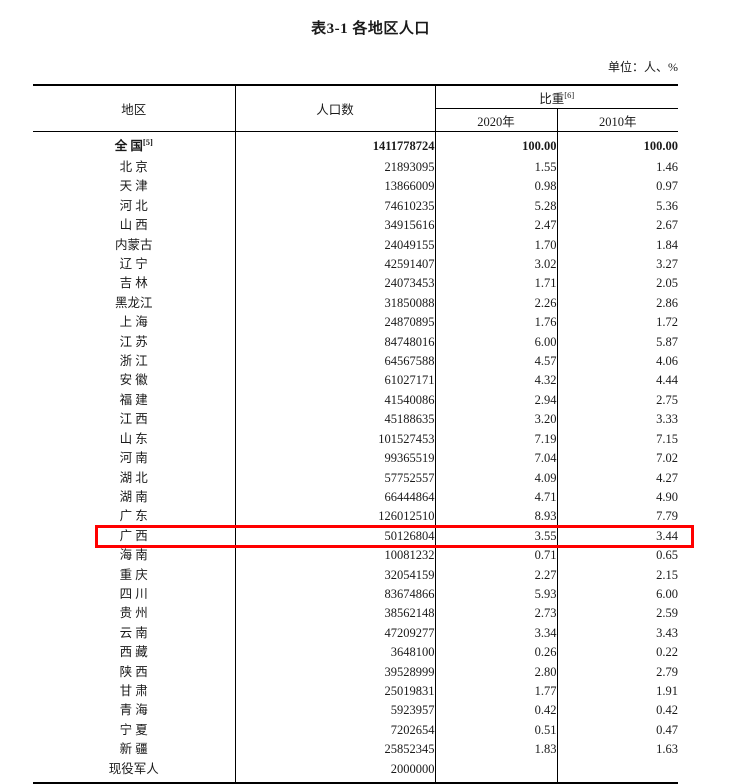 Image resolution: width=741 pixels, height=784 pixels. What do you see at coordinates (355, 633) in the screenshot?
I see `table-row: 云 南 47209277 3.34 3.43` at bounding box center [355, 633].